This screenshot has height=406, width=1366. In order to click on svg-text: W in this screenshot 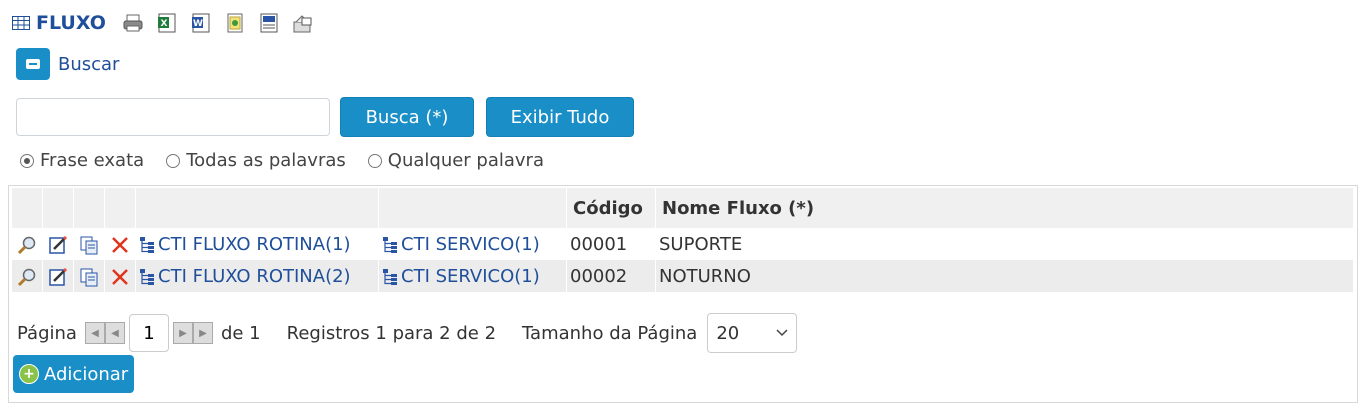, I will do `click(198, 24)`.